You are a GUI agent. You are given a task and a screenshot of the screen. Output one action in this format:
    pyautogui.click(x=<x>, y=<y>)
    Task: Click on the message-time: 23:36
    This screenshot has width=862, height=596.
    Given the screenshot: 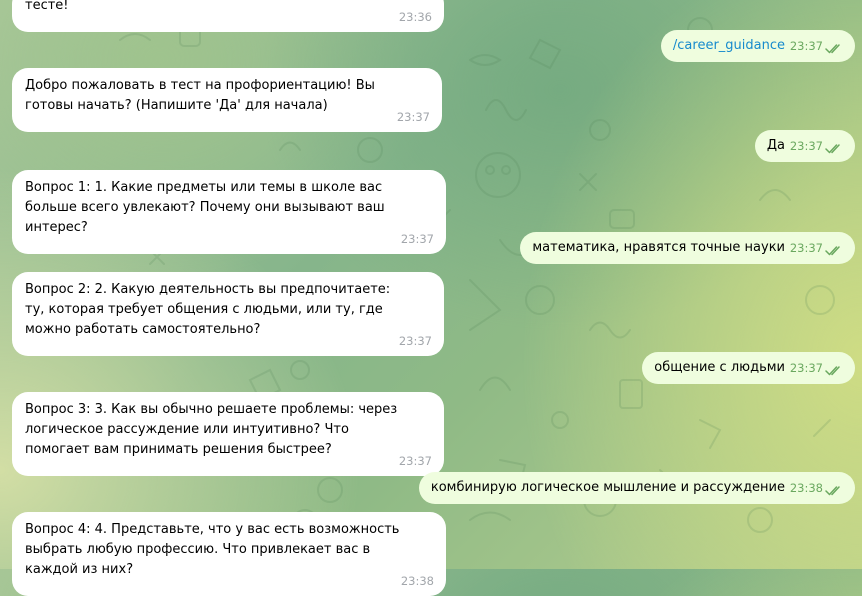 What is the action you would take?
    pyautogui.click(x=415, y=17)
    